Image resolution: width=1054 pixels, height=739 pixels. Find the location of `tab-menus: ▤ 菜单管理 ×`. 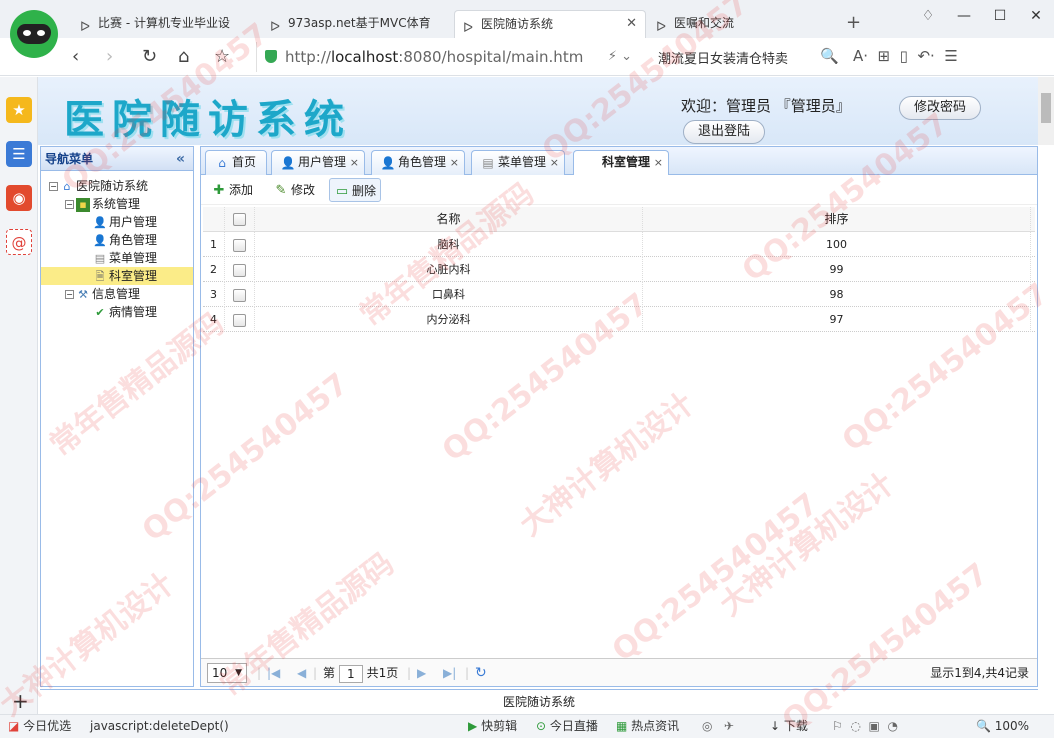

tab-menus: ▤ 菜单管理 × is located at coordinates (518, 162).